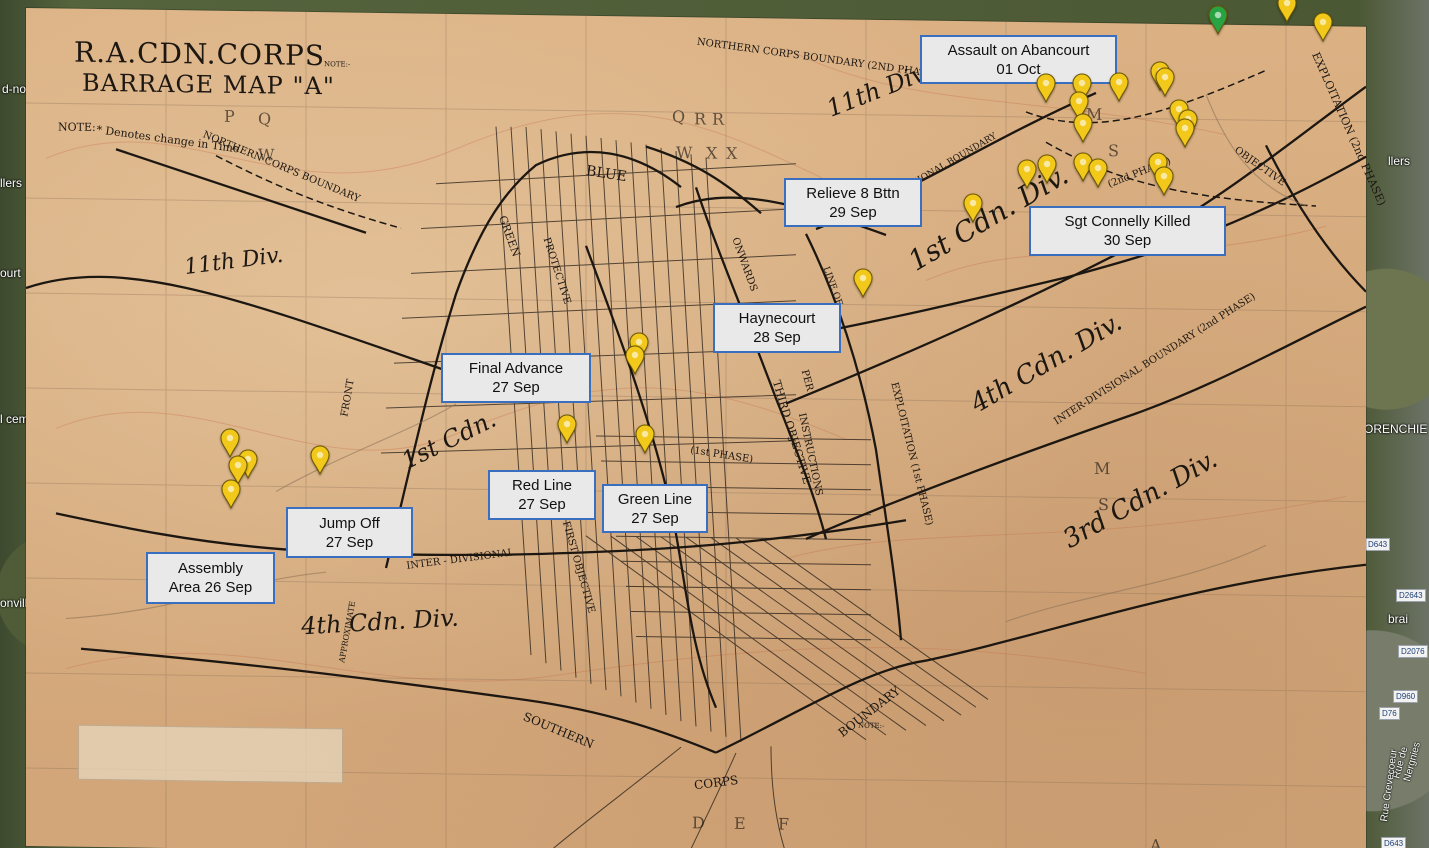 The width and height of the screenshot is (1429, 848). What do you see at coordinates (655, 499) in the screenshot?
I see `callout-title: Green Line` at bounding box center [655, 499].